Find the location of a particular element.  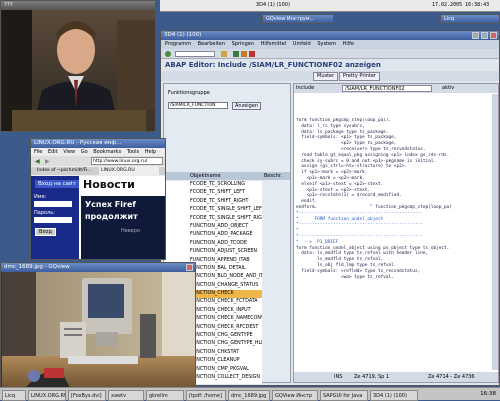

menu-umfeld: Umfeld is located at coordinates (302, 44).